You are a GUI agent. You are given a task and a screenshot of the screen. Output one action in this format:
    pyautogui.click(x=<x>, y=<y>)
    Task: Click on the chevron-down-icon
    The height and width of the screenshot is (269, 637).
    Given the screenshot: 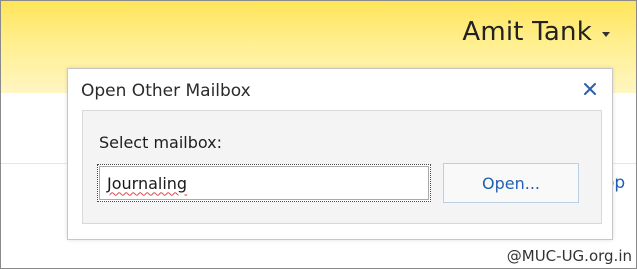 What is the action you would take?
    pyautogui.click(x=606, y=34)
    